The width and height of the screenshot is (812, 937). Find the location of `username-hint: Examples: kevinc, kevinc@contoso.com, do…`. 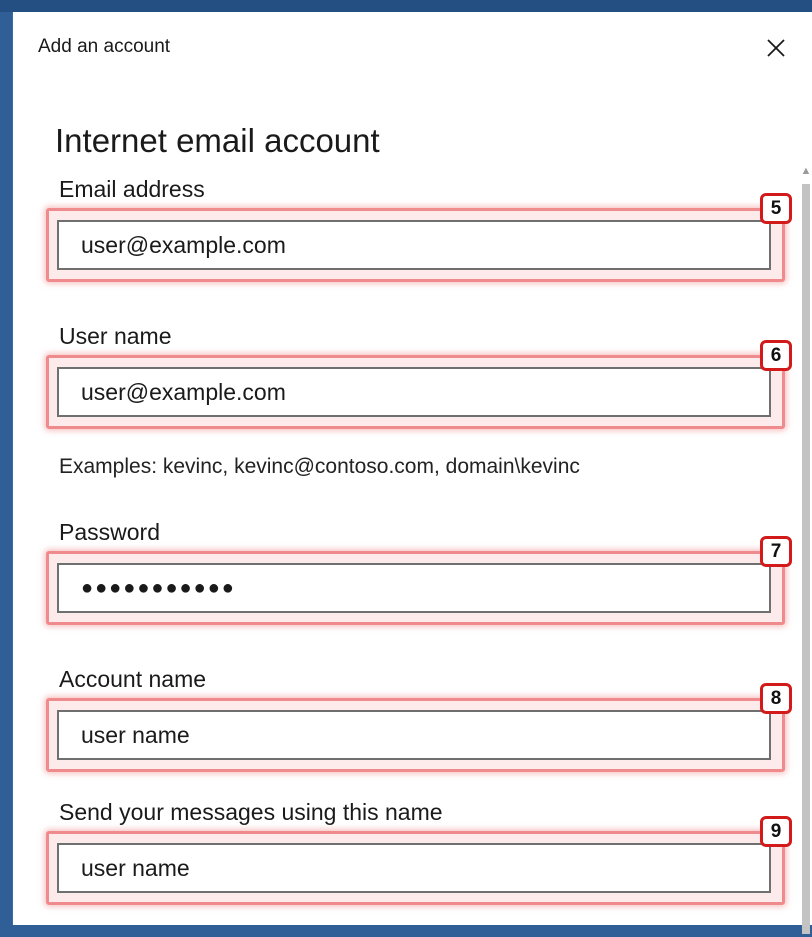

username-hint: Examples: kevinc, kevinc@contoso.com, do… is located at coordinates (319, 466).